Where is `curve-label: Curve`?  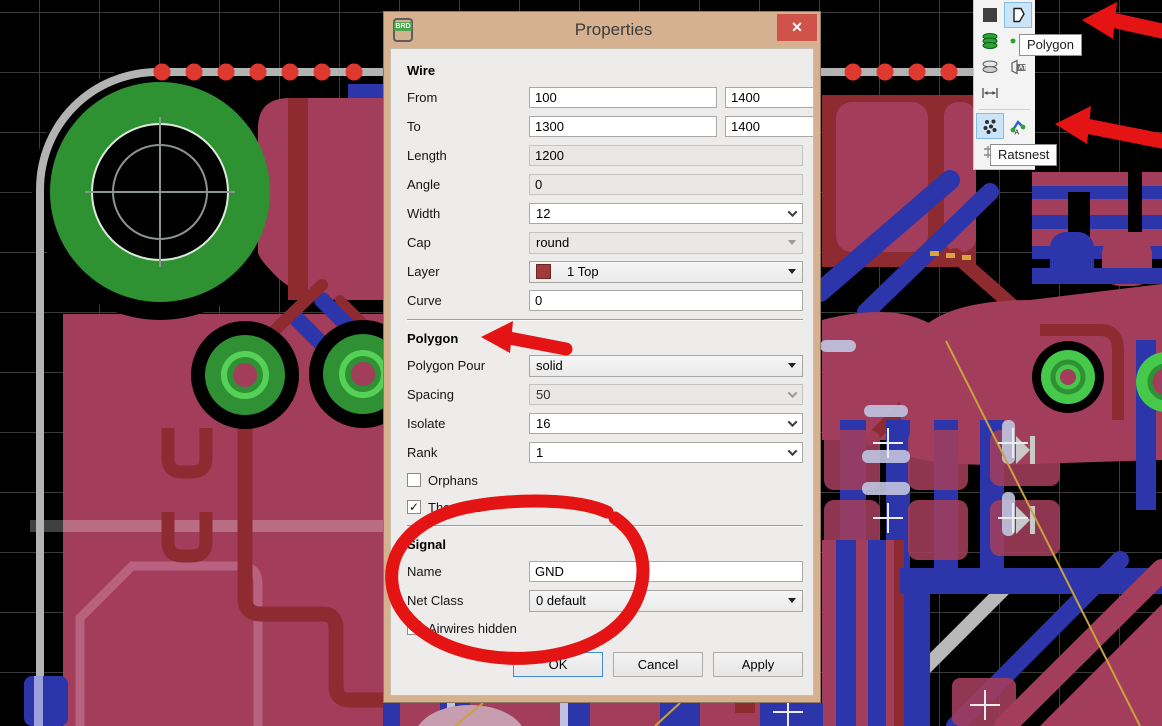 curve-label: Curve is located at coordinates (424, 300).